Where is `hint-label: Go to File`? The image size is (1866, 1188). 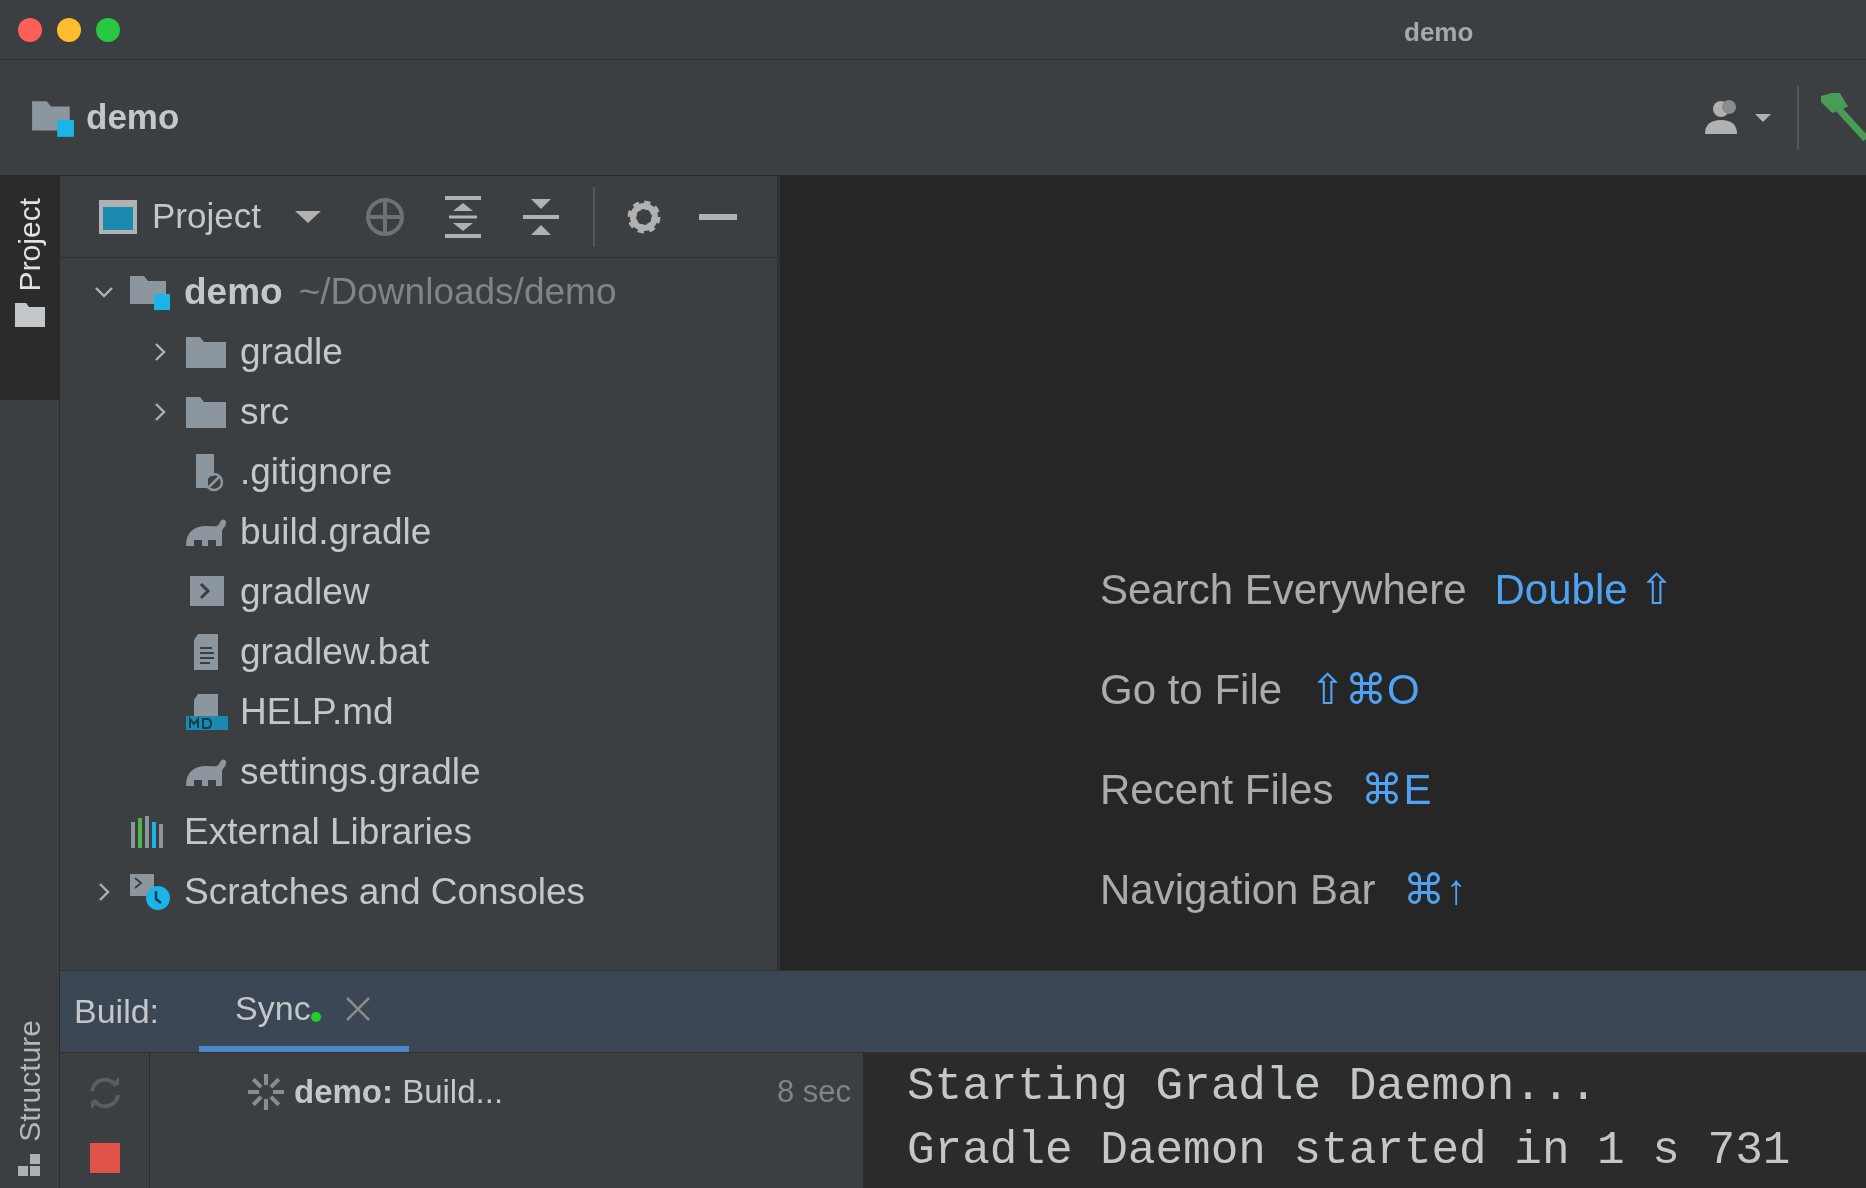
hint-label: Go to File is located at coordinates (1191, 689).